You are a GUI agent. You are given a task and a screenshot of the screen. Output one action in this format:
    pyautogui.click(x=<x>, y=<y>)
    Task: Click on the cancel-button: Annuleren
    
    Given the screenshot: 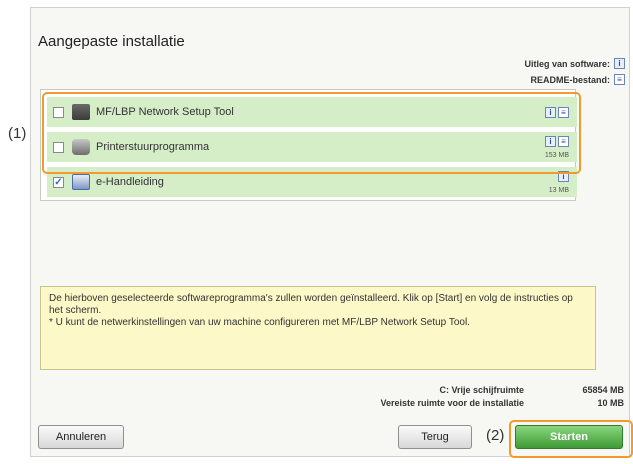 What is the action you would take?
    pyautogui.click(x=81, y=437)
    